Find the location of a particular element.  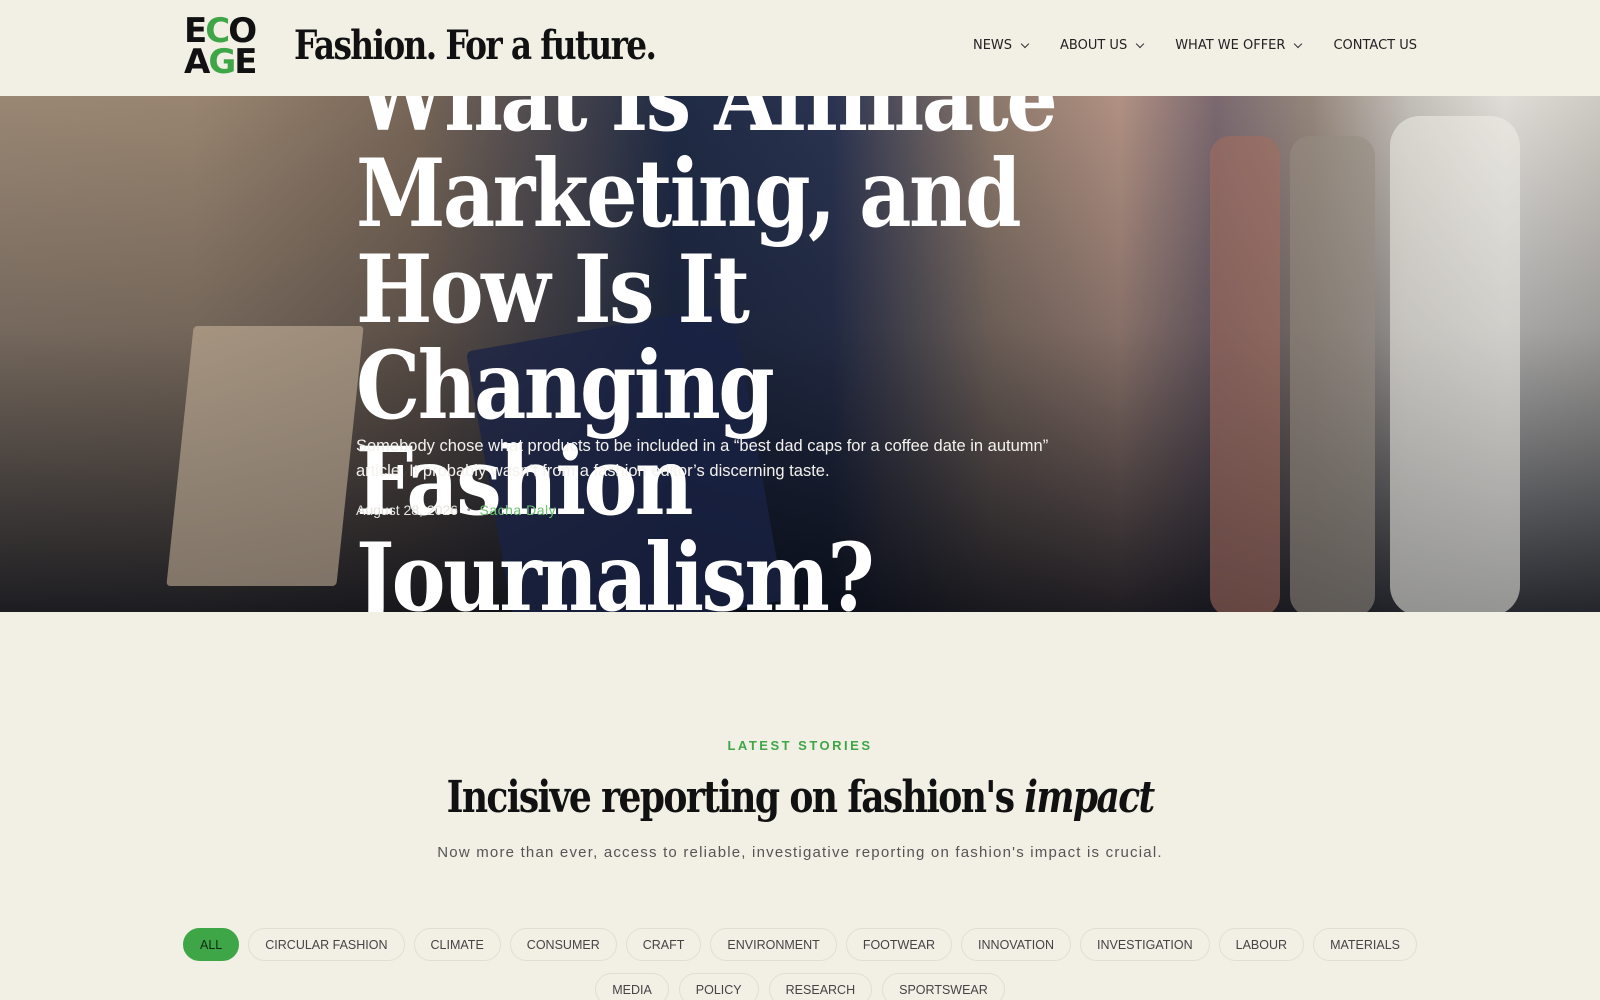

hero-photo-bag is located at coordinates (265, 456).